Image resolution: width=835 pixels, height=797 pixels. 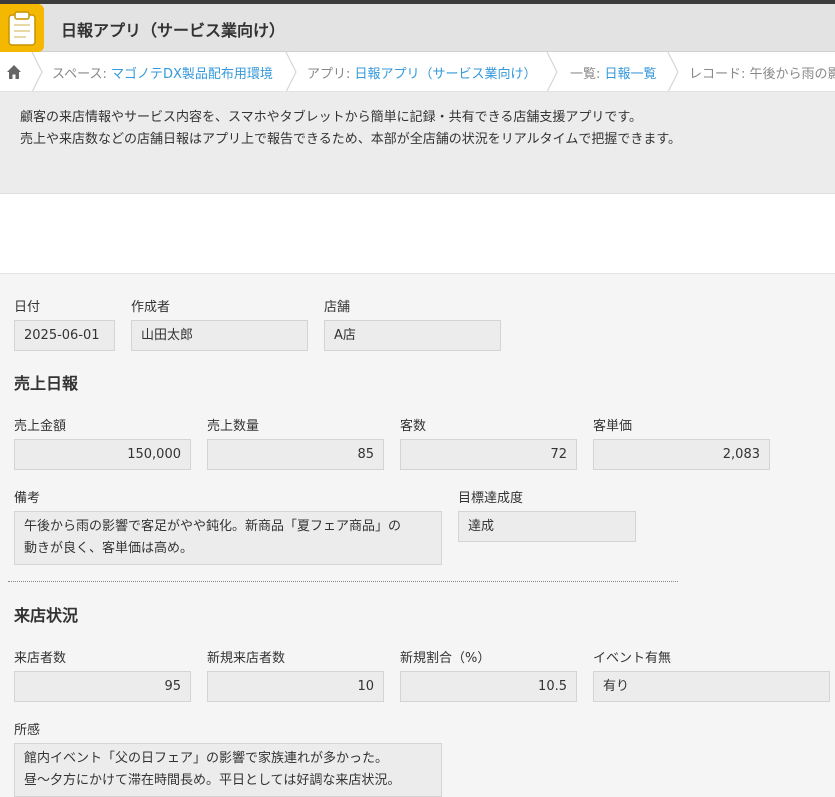 I want to click on app-header: 日報アプリ（サービス業向け）, so click(x=417, y=28).